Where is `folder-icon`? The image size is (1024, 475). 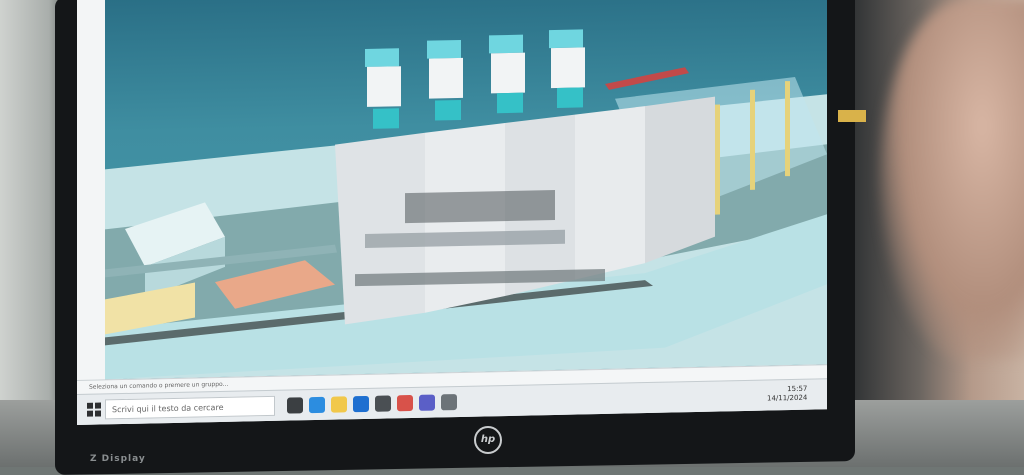
folder-icon is located at coordinates (339, 404).